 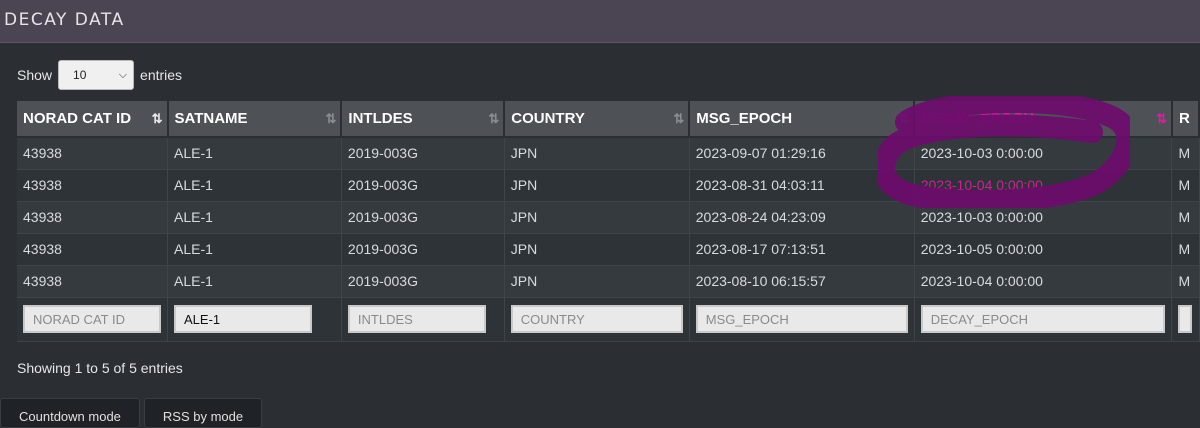 I want to click on column-header-decay-epoch: DECAY_EPOCH ⇅, so click(x=1043, y=119).